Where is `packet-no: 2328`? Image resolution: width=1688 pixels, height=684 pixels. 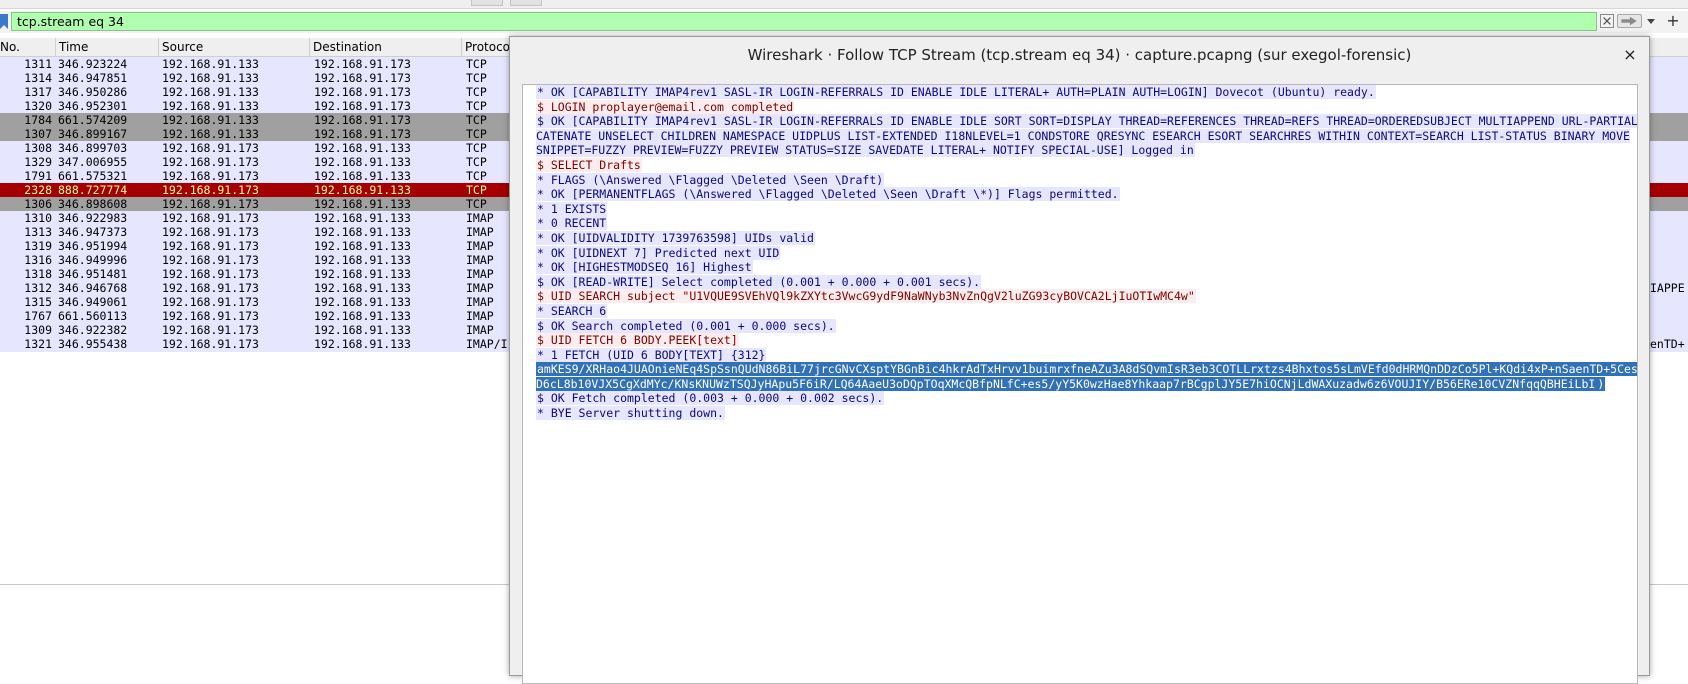 packet-no: 2328 is located at coordinates (38, 190).